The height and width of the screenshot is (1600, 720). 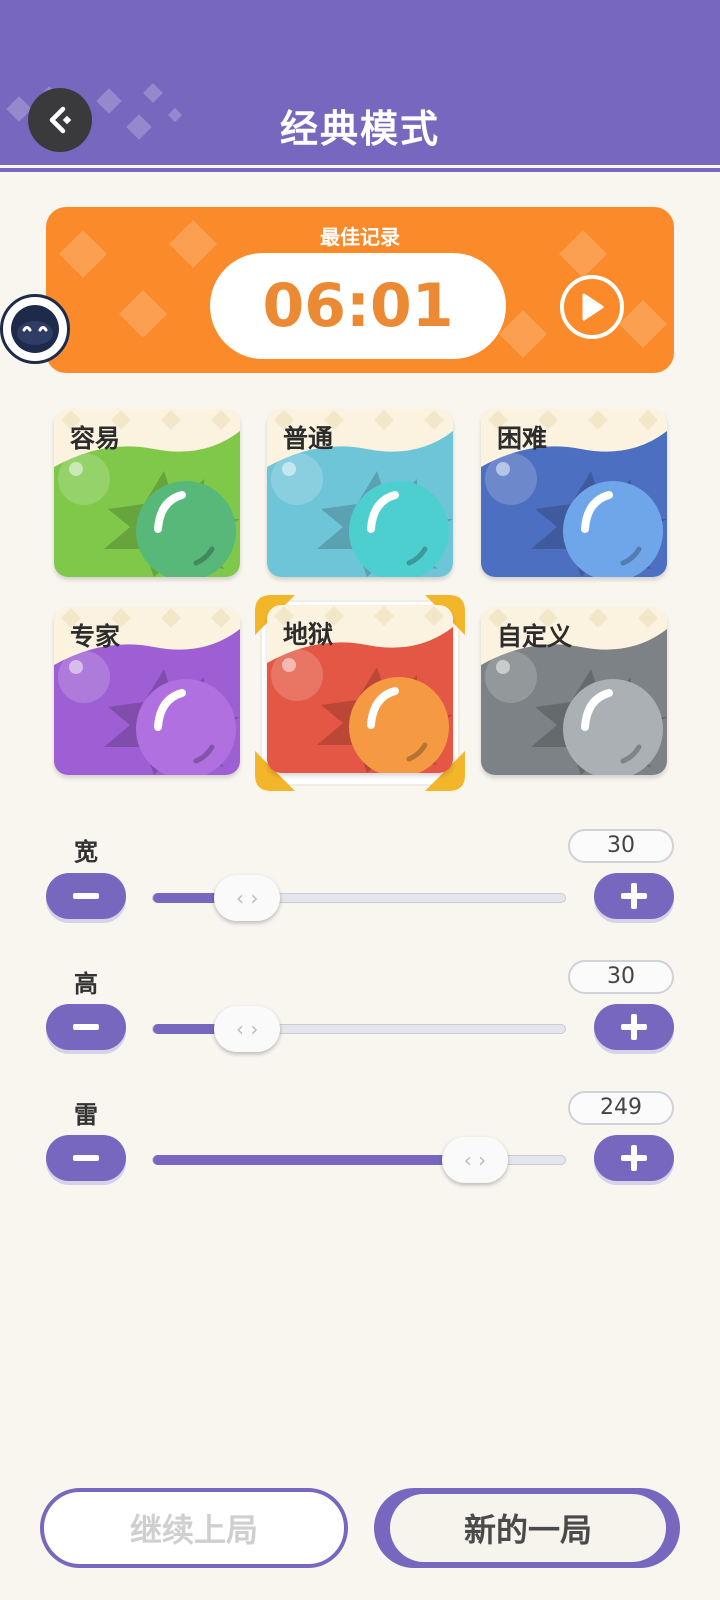 I want to click on best-record-pill: 06:01, so click(x=358, y=306).